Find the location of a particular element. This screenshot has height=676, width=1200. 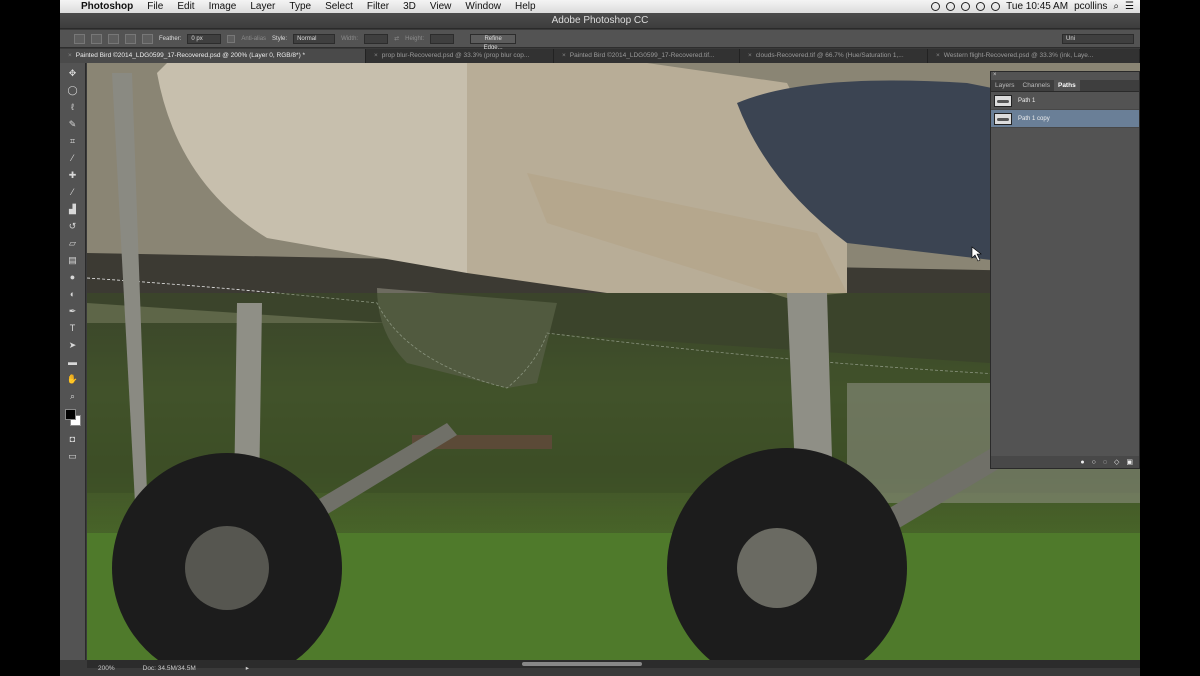

notifications-icon: ☰ is located at coordinates (1129, 6).